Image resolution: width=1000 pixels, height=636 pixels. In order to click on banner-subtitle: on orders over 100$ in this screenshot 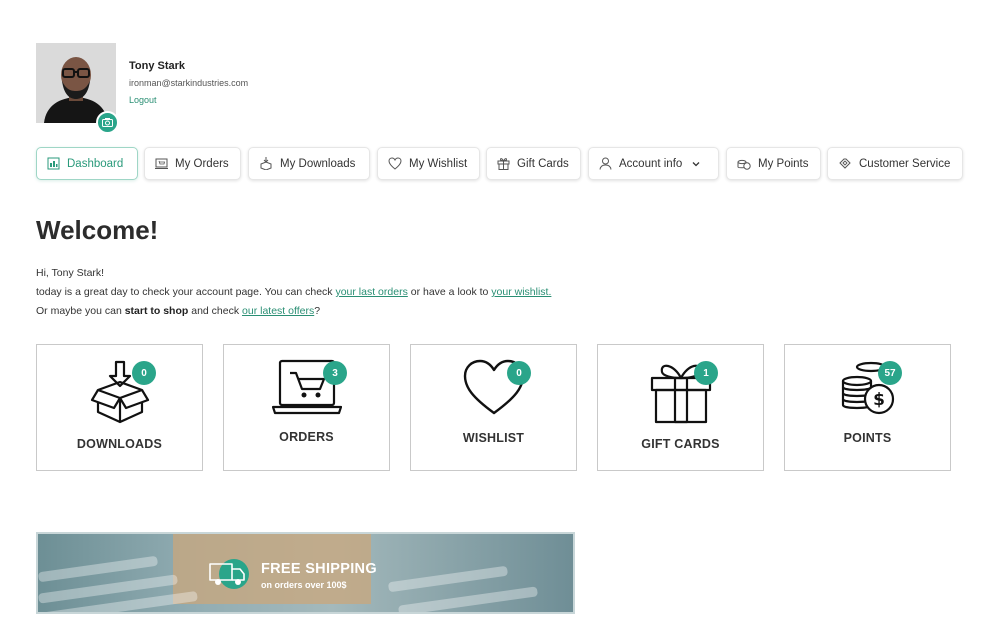, I will do `click(304, 585)`.